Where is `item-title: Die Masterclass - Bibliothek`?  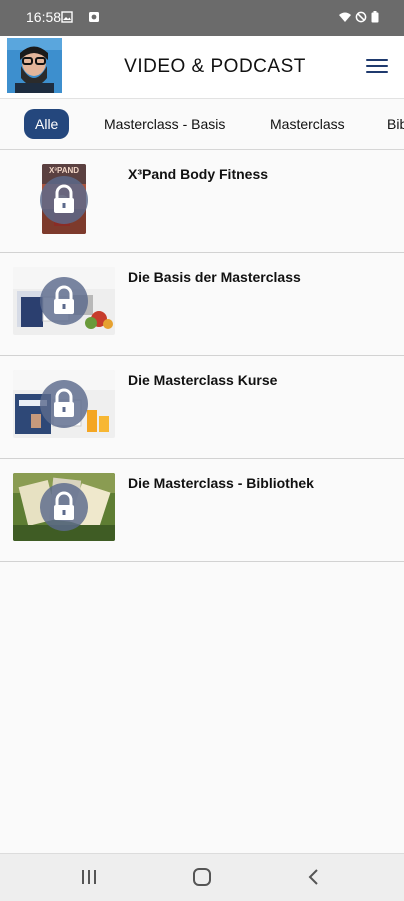 item-title: Die Masterclass - Bibliothek is located at coordinates (221, 483).